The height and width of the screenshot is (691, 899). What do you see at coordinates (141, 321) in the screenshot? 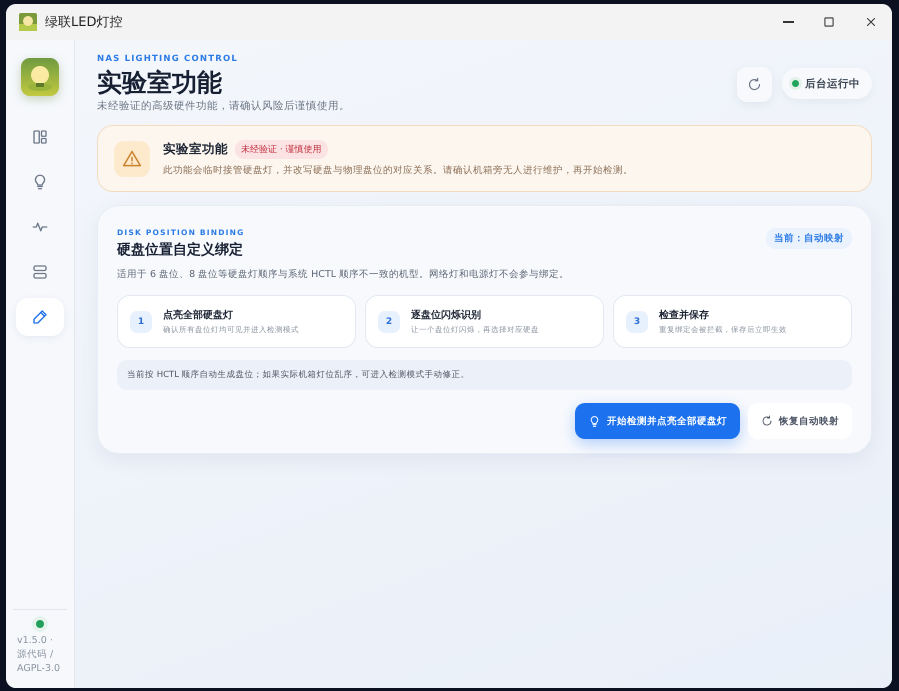
I see `step-number: 1` at bounding box center [141, 321].